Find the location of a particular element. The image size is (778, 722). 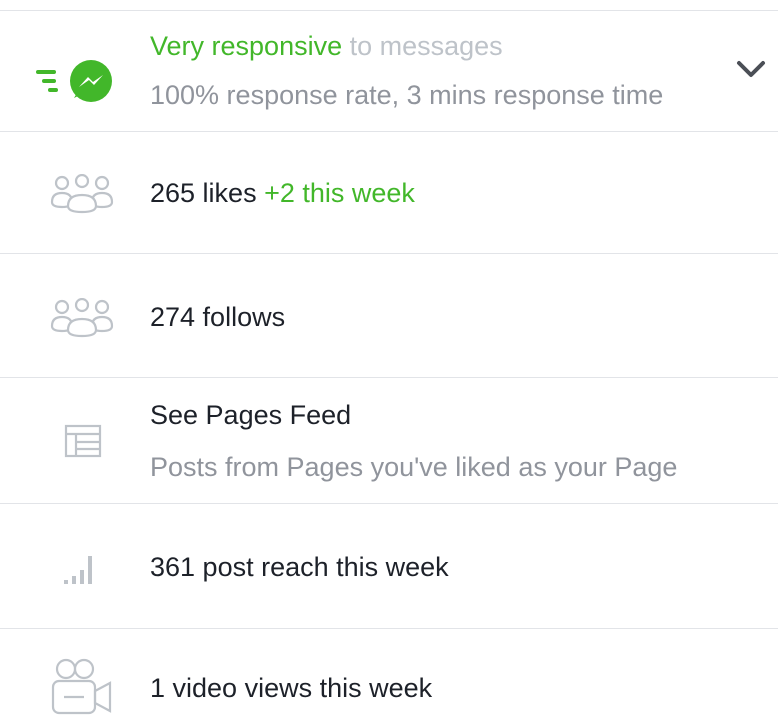

pages-feed-title: See Pages Feed is located at coordinates (250, 415).